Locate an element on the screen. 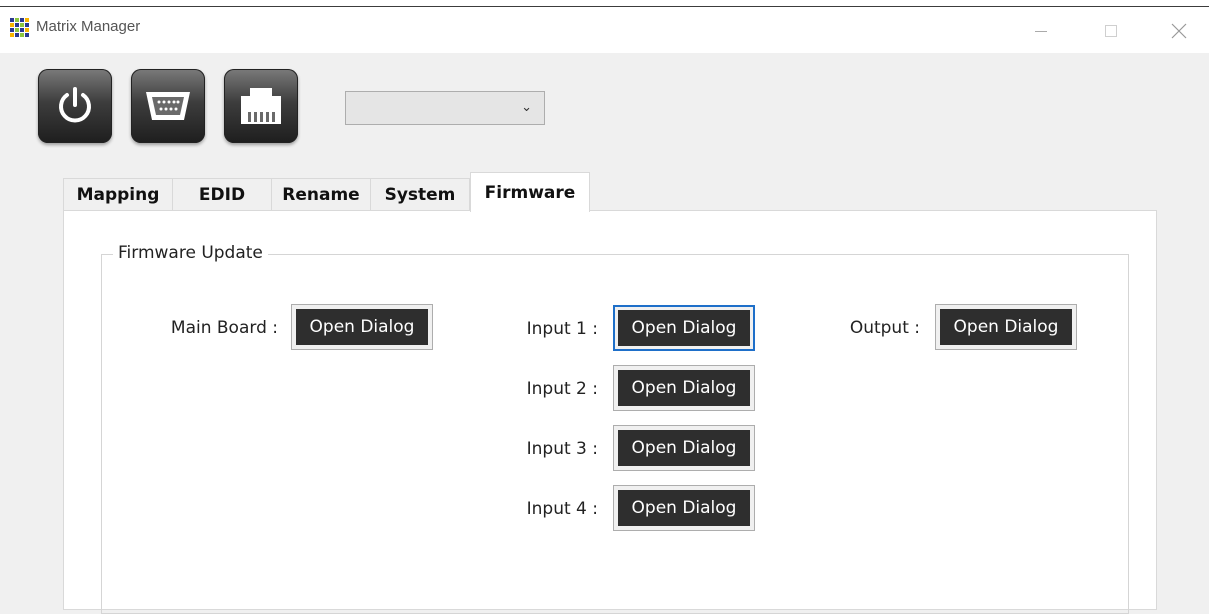  tab-rename: Rename is located at coordinates (321, 194).